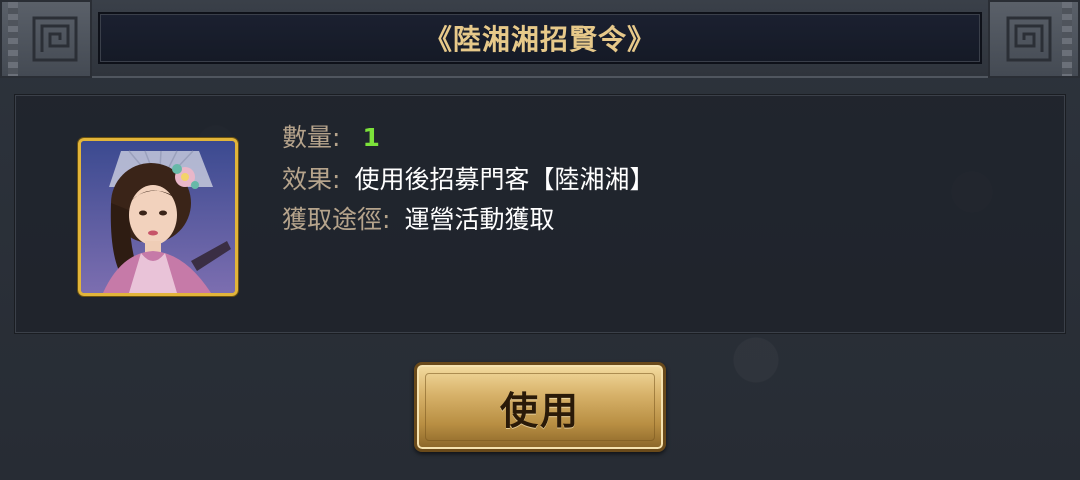  I want to click on left-corner-ornament, so click(46, 39).